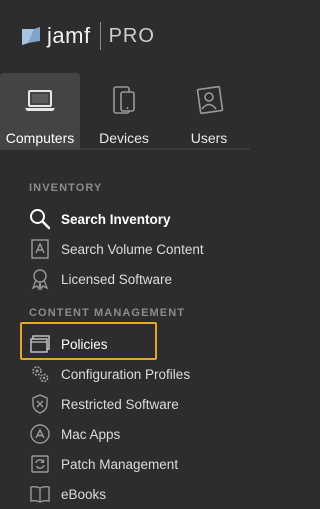  What do you see at coordinates (40, 464) in the screenshot?
I see `patch-refresh-icon` at bounding box center [40, 464].